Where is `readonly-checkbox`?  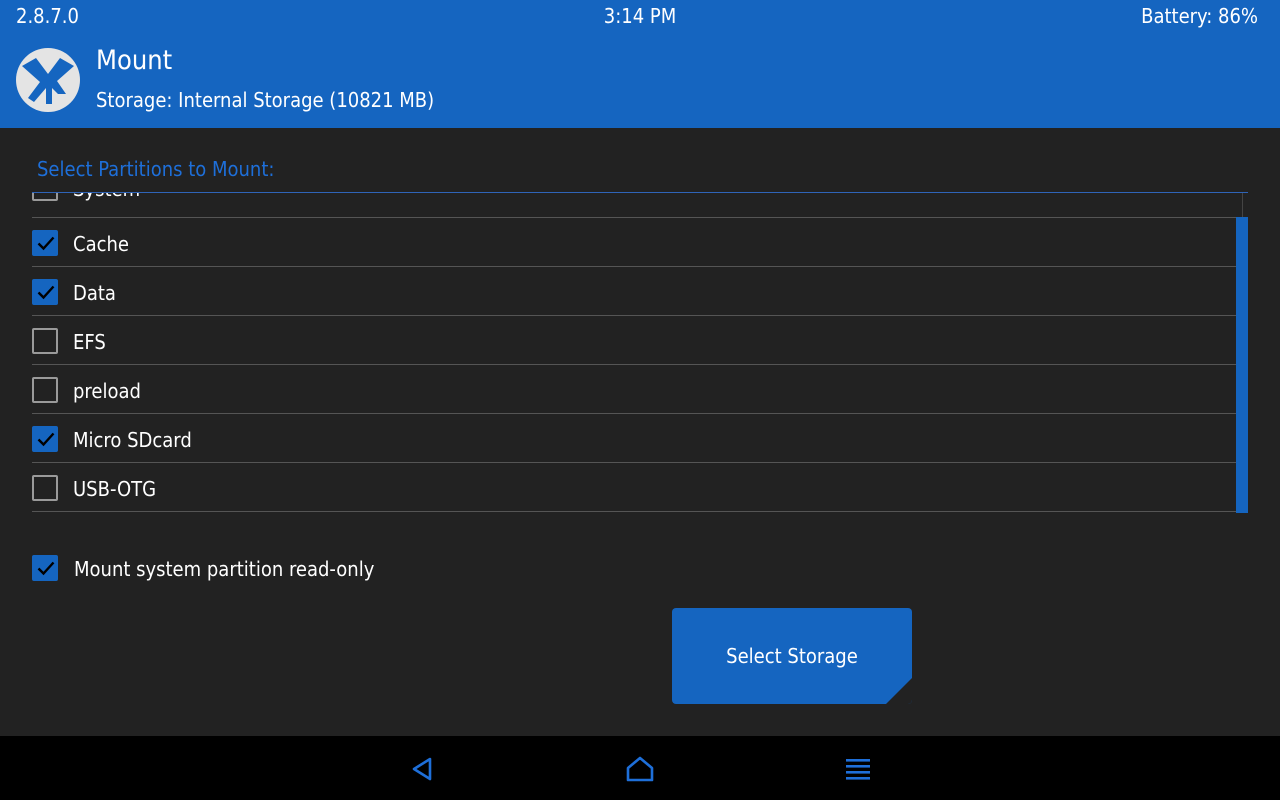
readonly-checkbox is located at coordinates (45, 568).